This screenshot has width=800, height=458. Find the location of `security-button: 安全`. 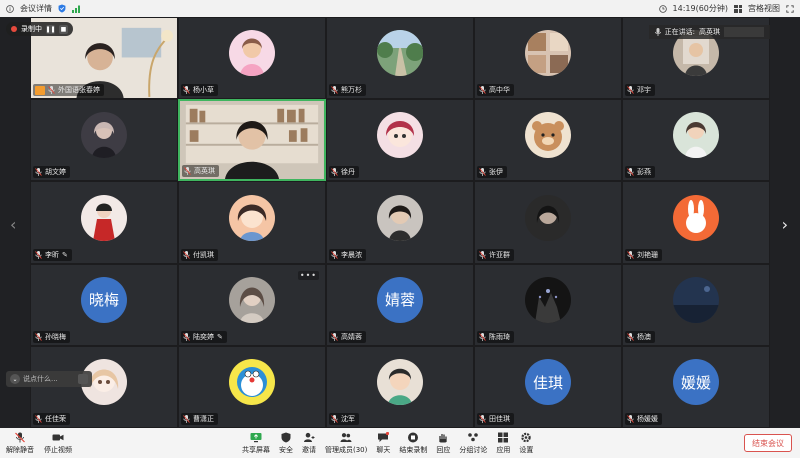

security-button: 安全 is located at coordinates (286, 443).